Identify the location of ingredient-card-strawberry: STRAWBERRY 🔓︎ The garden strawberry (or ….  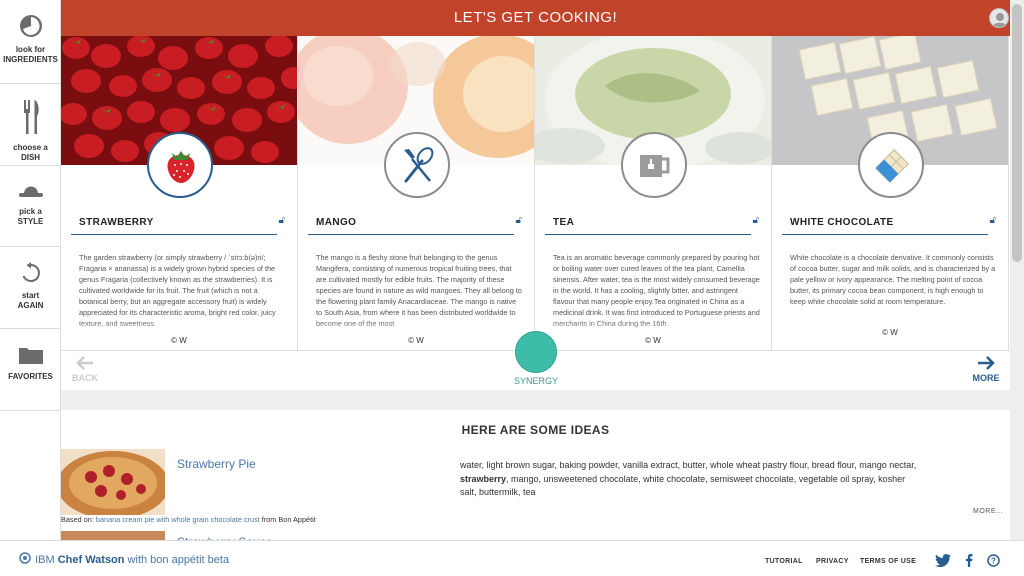
(179, 193).